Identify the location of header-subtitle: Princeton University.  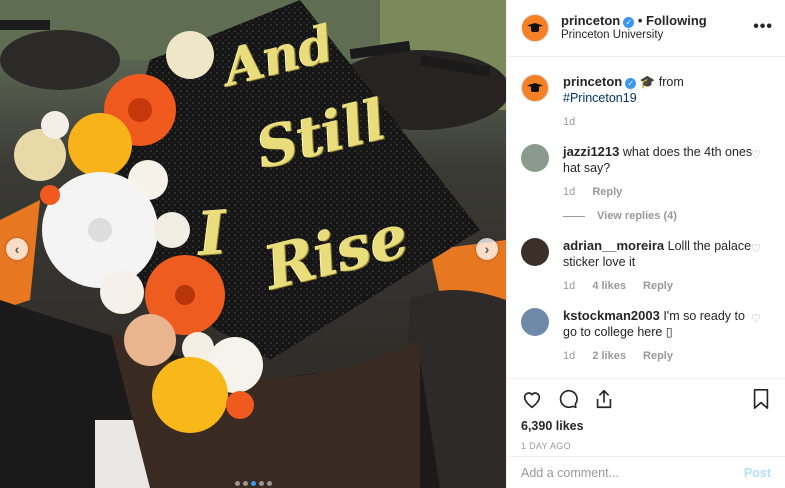
(634, 35).